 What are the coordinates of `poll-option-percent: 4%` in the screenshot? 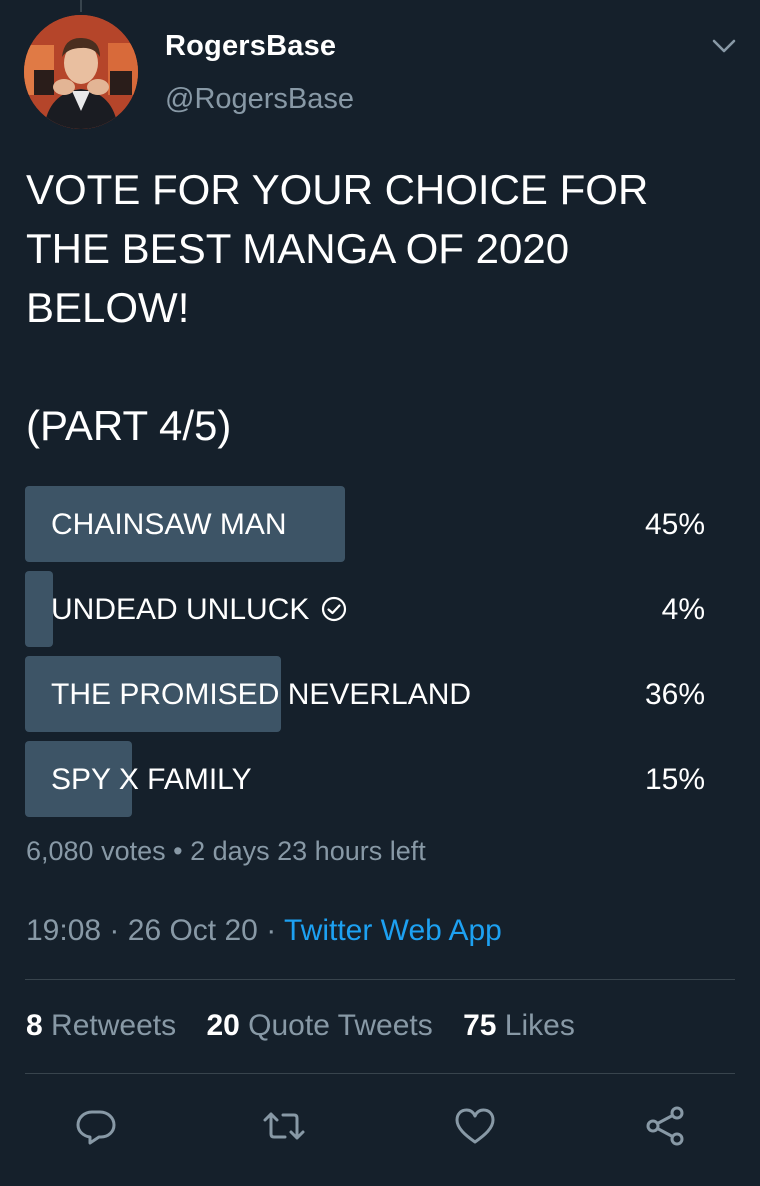 It's located at (683, 609).